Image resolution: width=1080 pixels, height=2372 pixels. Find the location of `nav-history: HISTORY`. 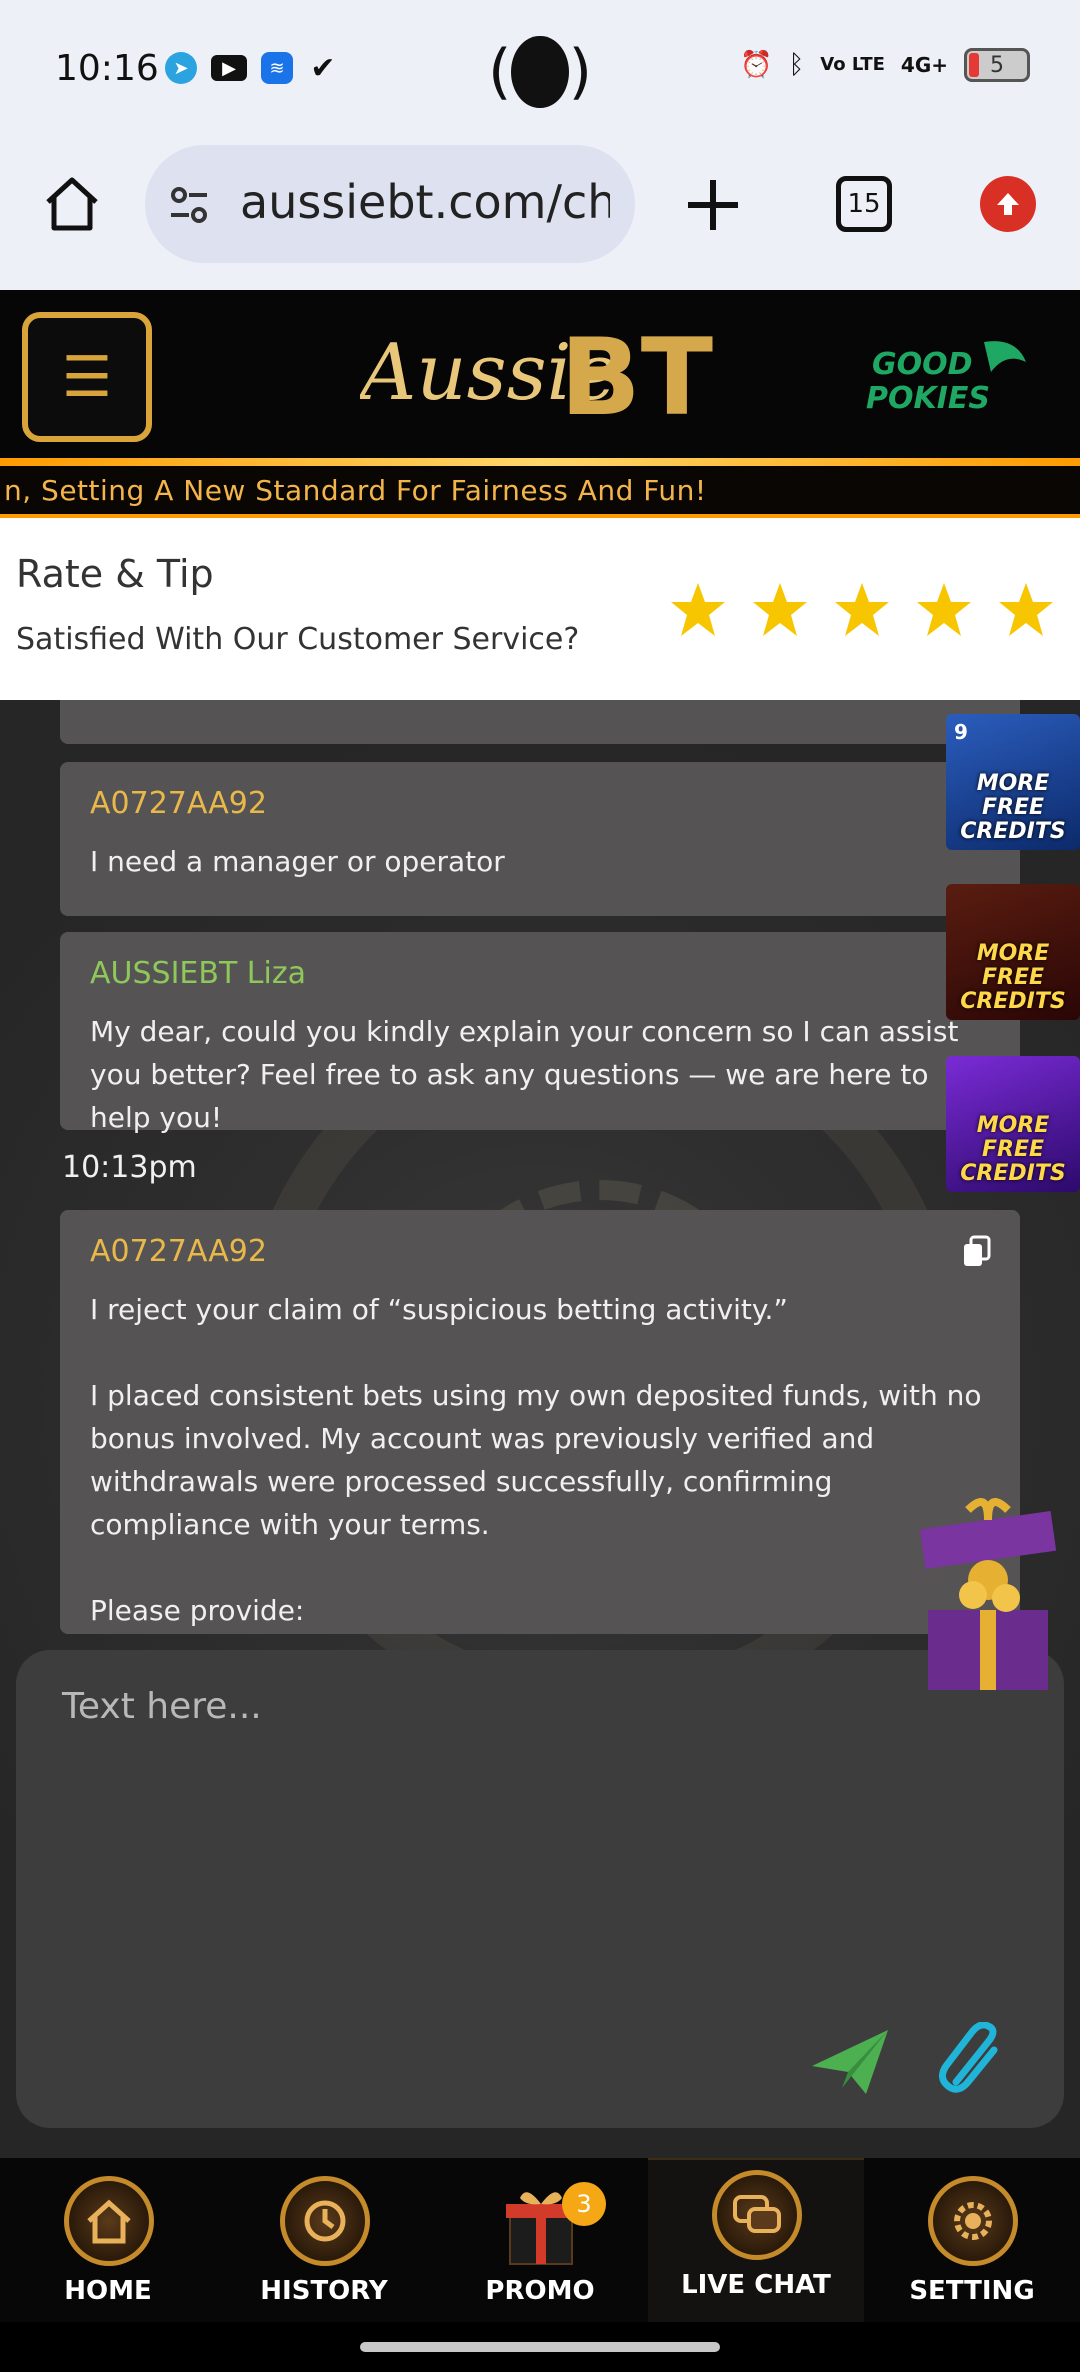

nav-history: HISTORY is located at coordinates (324, 2240).